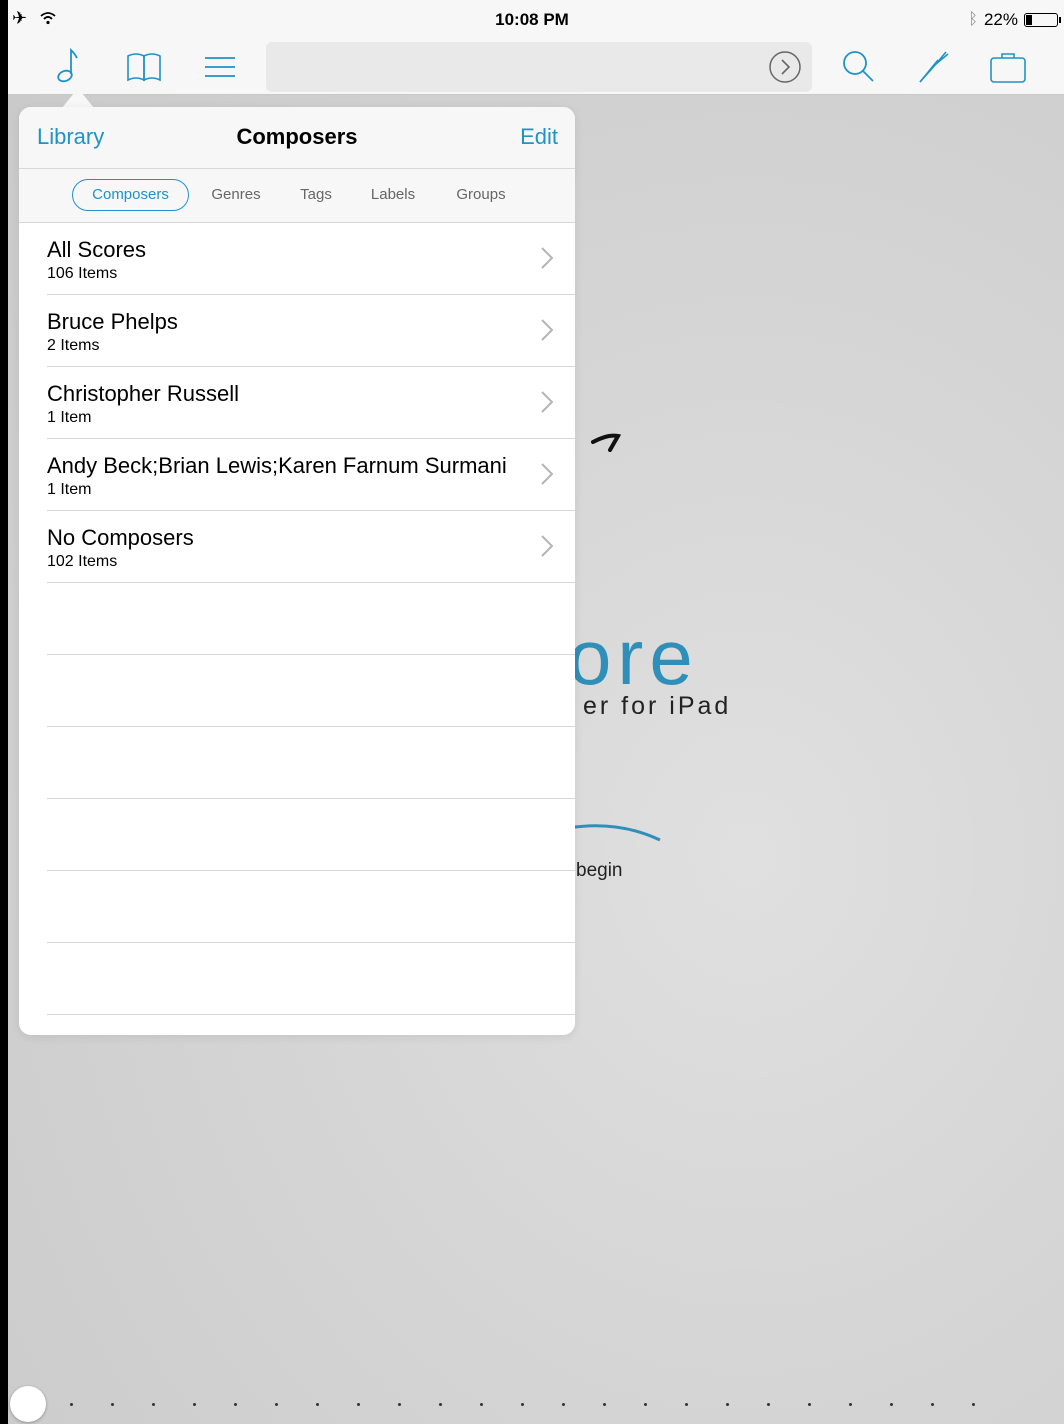 The image size is (1064, 1424). Describe the element at coordinates (220, 66) in the screenshot. I see `list-icon` at that location.